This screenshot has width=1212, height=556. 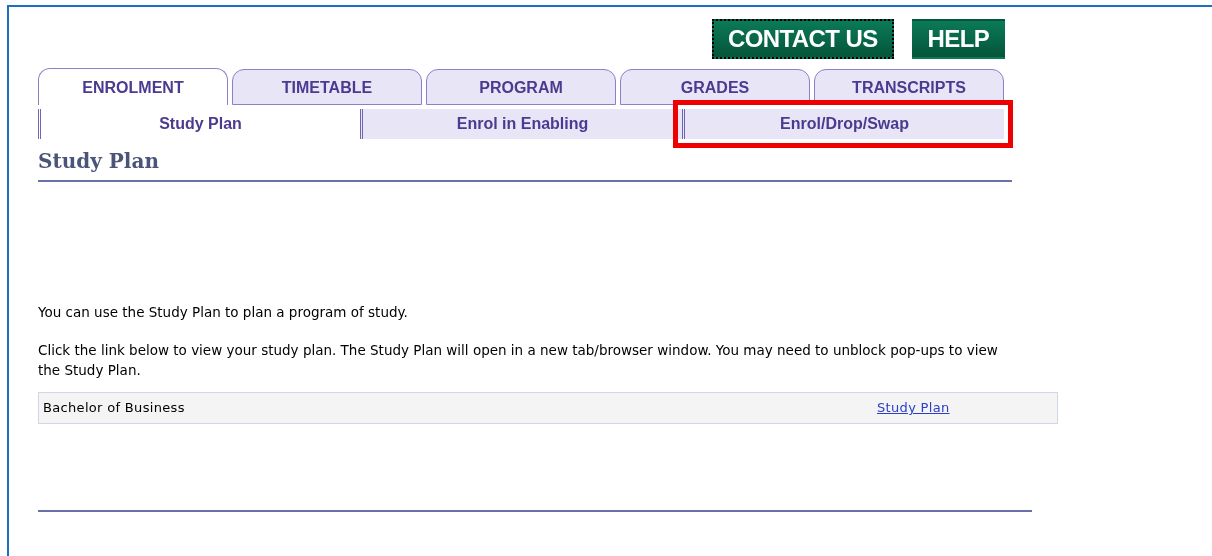 What do you see at coordinates (327, 87) in the screenshot?
I see `tab: TIMETABLE` at bounding box center [327, 87].